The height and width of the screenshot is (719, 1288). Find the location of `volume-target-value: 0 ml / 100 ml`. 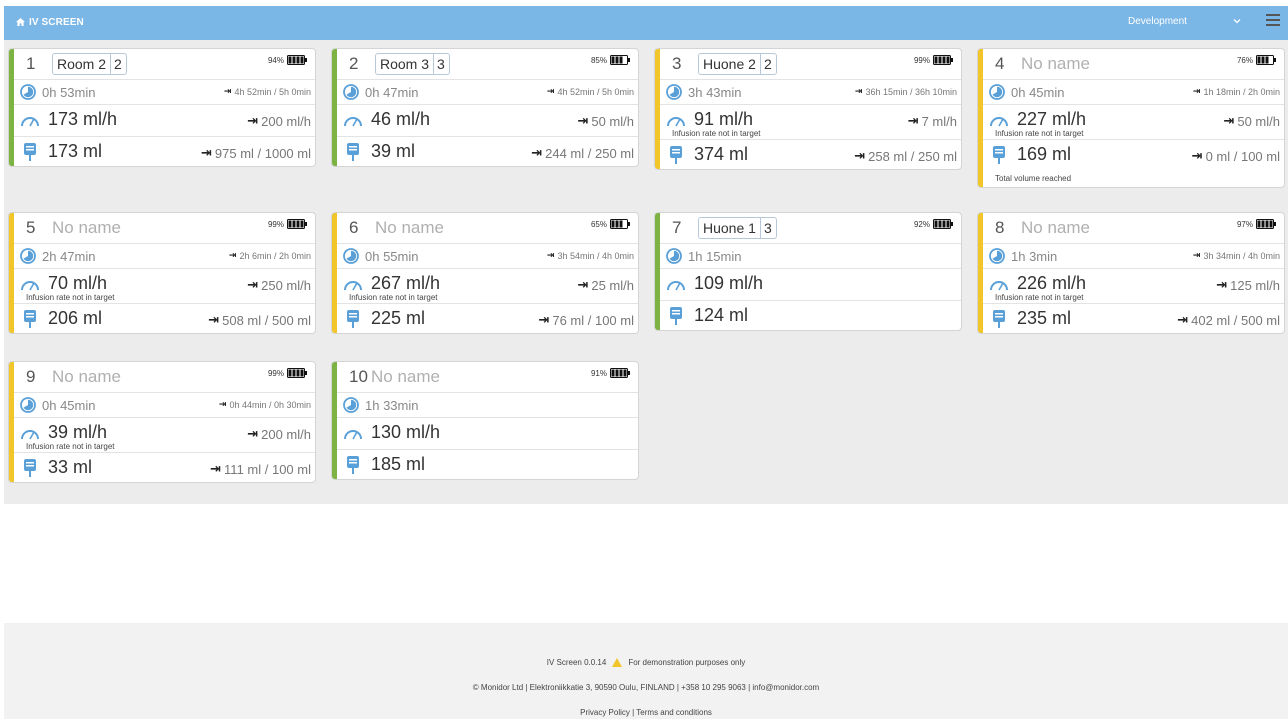

volume-target-value: 0 ml / 100 ml is located at coordinates (1242, 156).